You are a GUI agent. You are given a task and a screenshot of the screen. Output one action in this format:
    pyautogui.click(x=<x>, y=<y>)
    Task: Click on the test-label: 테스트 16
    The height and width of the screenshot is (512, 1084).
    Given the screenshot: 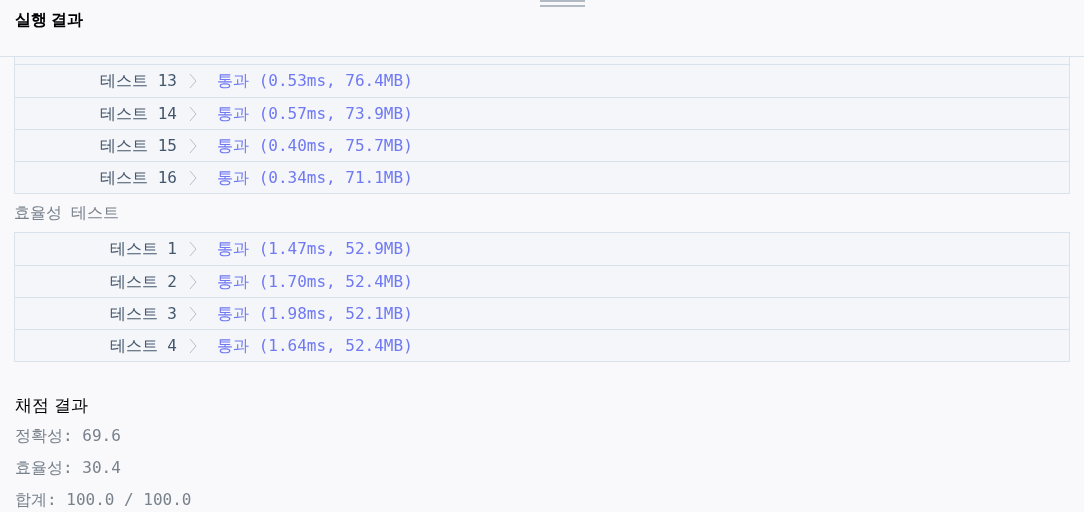 What is the action you would take?
    pyautogui.click(x=138, y=177)
    